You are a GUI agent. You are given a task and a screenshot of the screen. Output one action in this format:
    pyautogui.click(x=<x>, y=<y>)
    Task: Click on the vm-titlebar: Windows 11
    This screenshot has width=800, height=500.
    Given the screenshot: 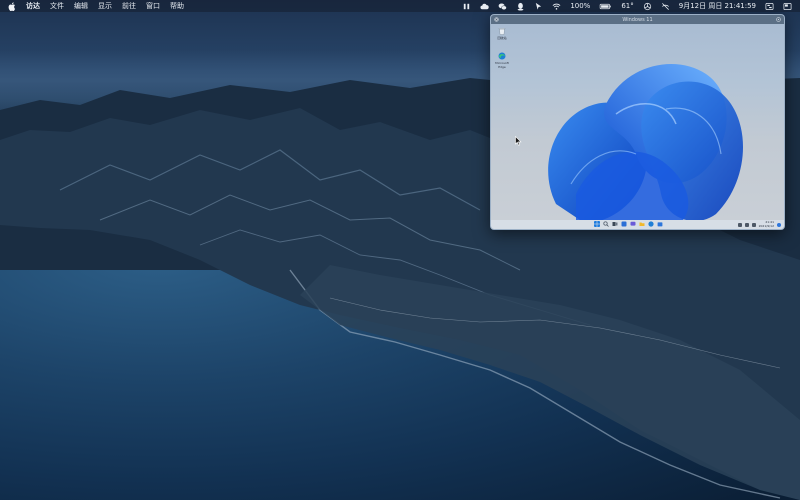 What is the action you would take?
    pyautogui.click(x=637, y=19)
    